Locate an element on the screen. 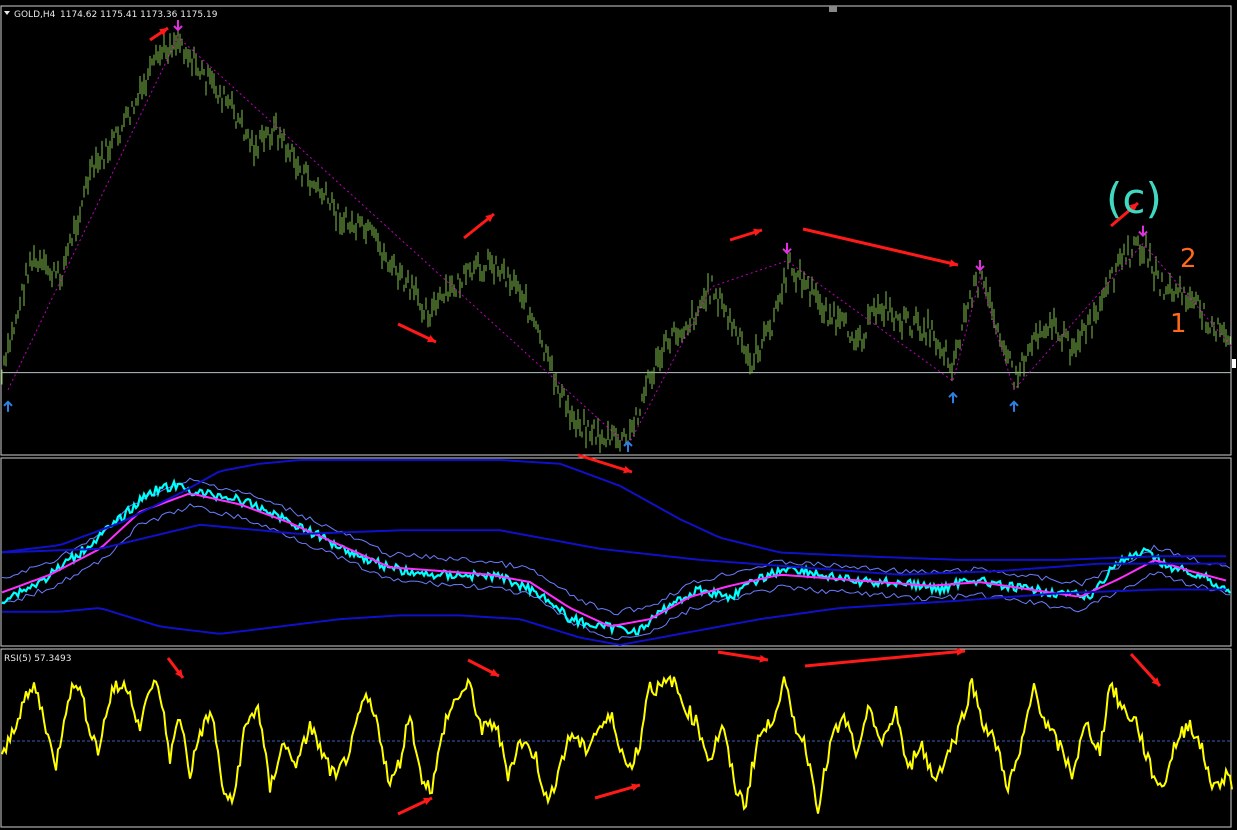 The width and height of the screenshot is (1237, 830). ohlc-values: 1174.62 1175.41 1173.36 1175.19 is located at coordinates (139, 15).